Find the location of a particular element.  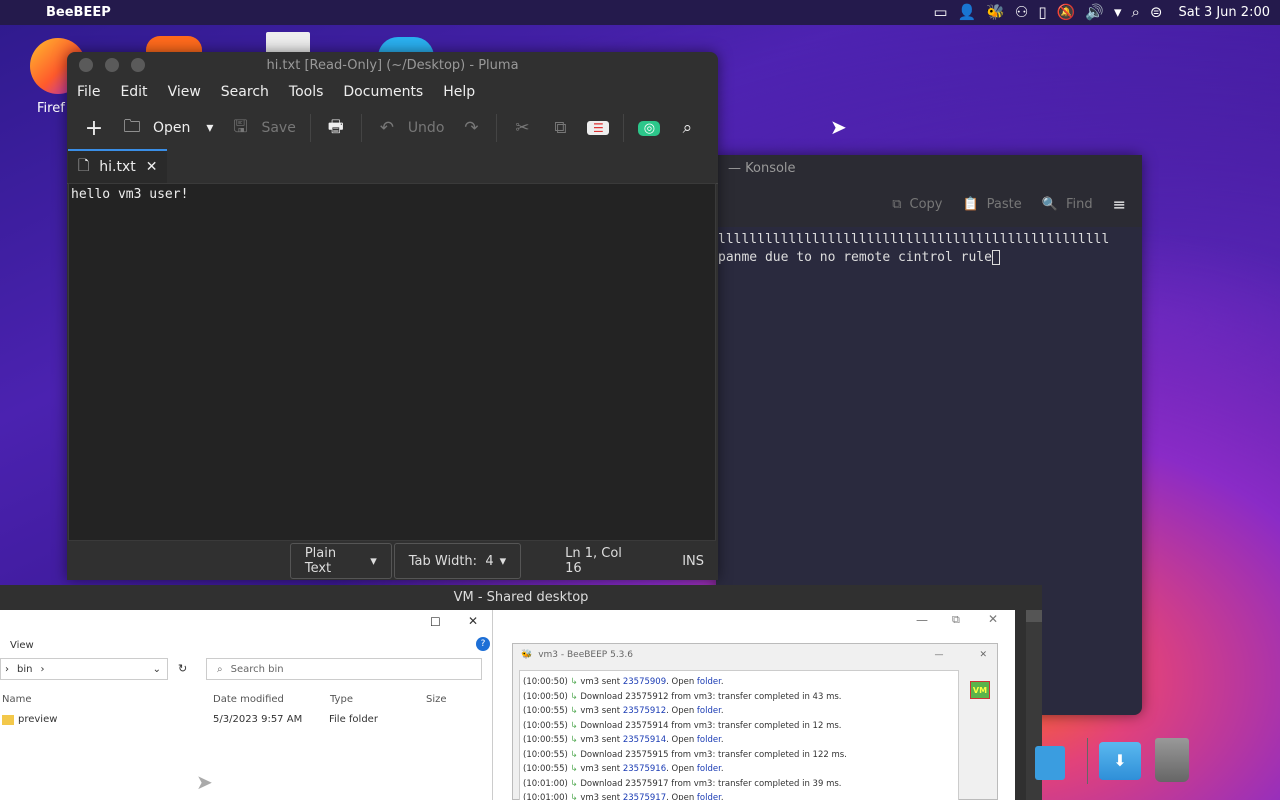

search-input: ⌕ Search bin is located at coordinates (344, 669).